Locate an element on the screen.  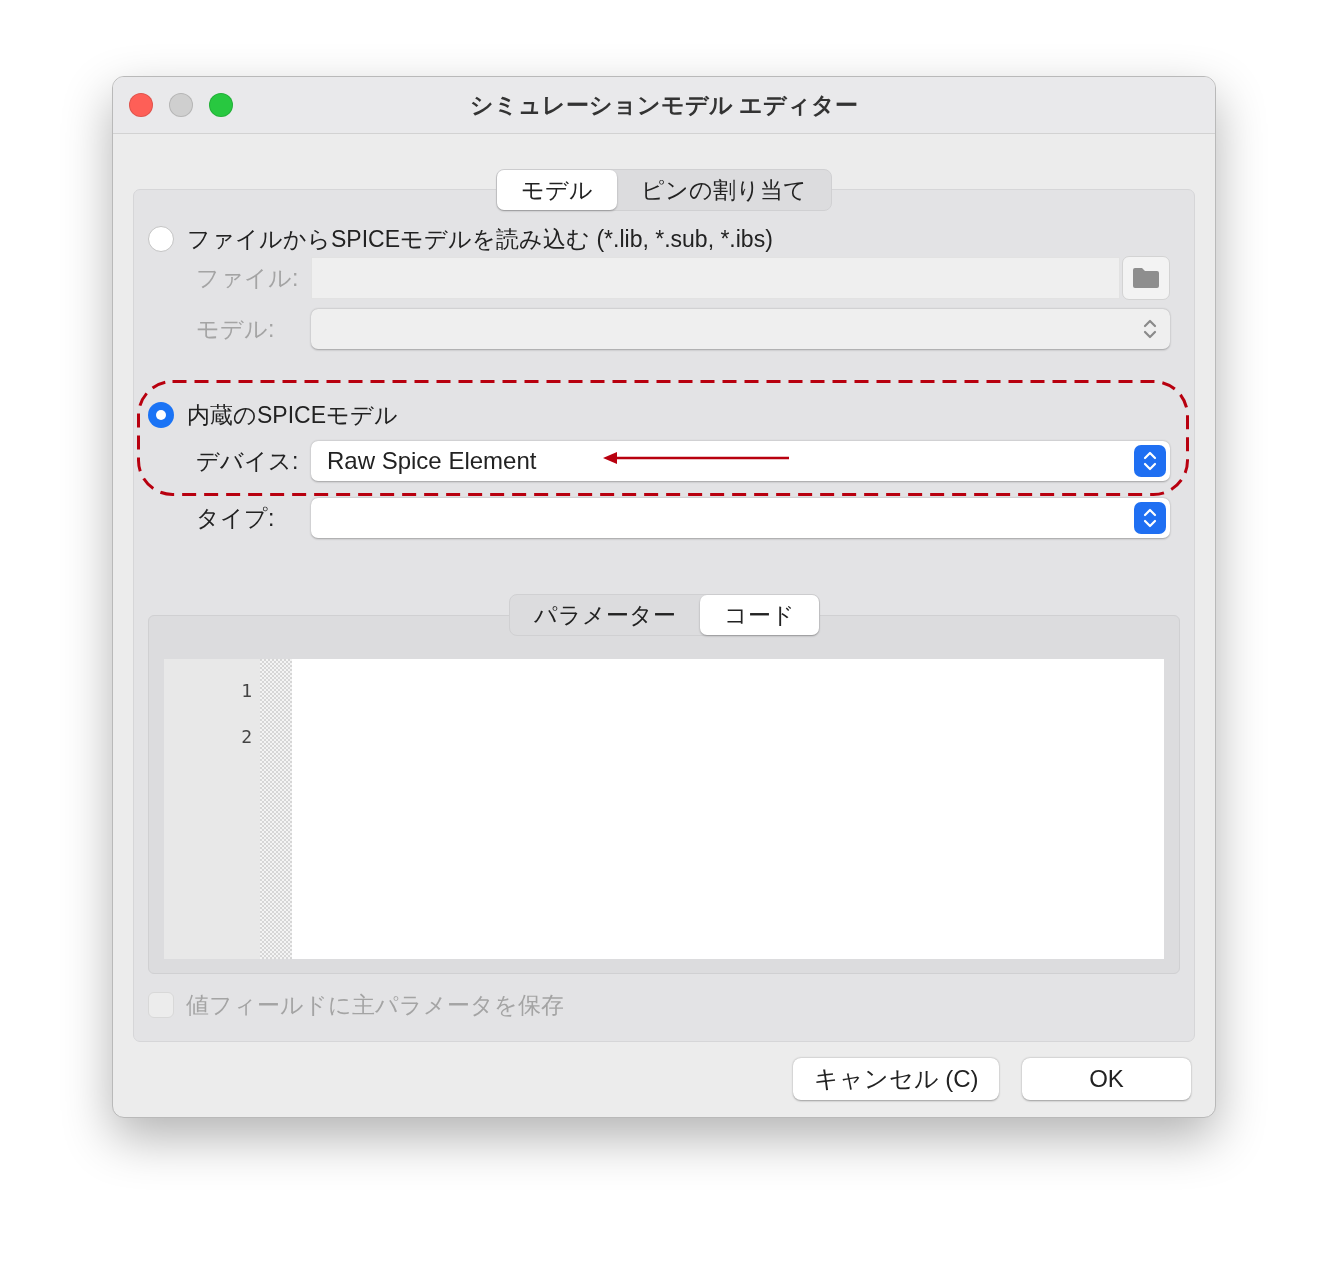
field-label: ファイル: is located at coordinates (248, 278).